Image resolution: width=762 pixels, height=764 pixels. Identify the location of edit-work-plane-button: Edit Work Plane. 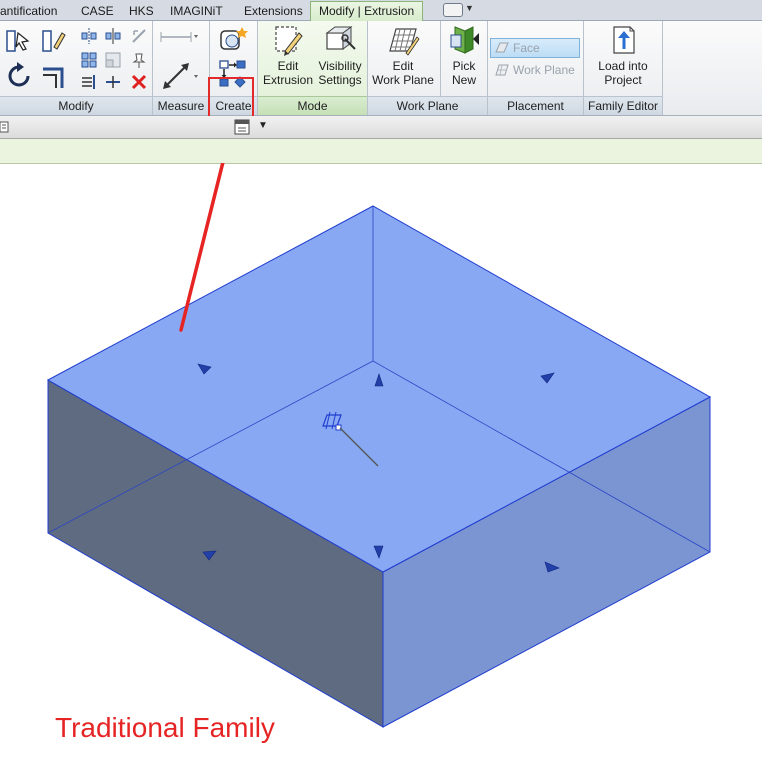
(403, 55).